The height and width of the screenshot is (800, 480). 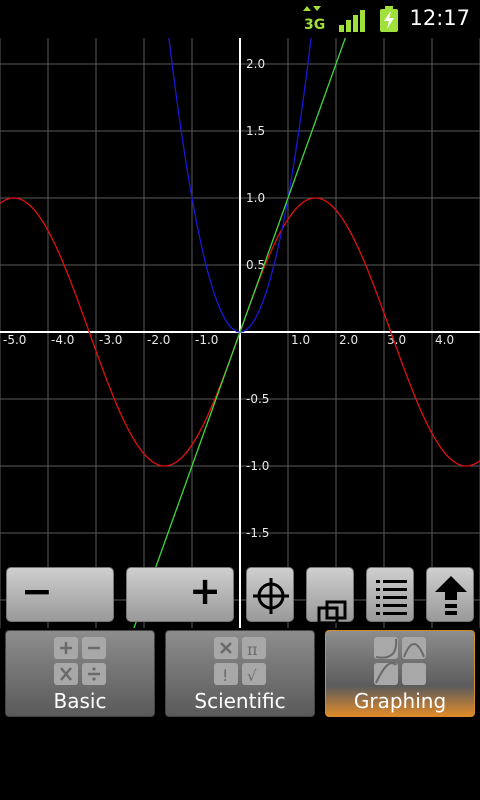 What do you see at coordinates (240, 701) in the screenshot?
I see `mode-scientific-label: Scientific` at bounding box center [240, 701].